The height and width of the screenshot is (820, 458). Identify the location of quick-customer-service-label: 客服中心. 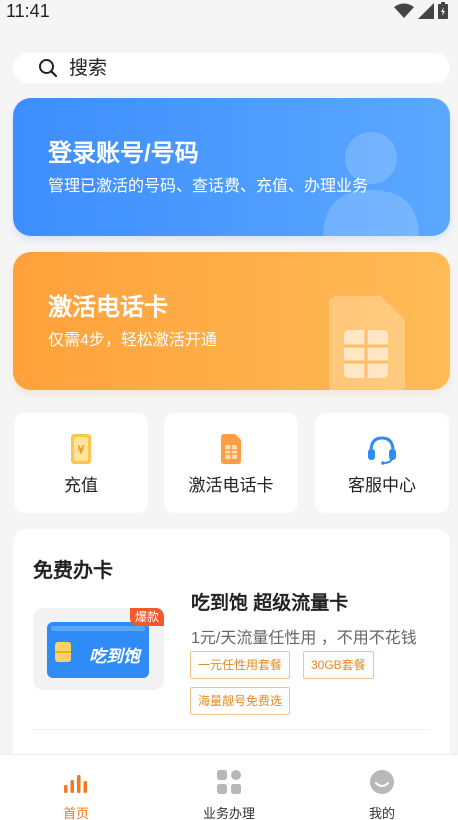
(382, 485).